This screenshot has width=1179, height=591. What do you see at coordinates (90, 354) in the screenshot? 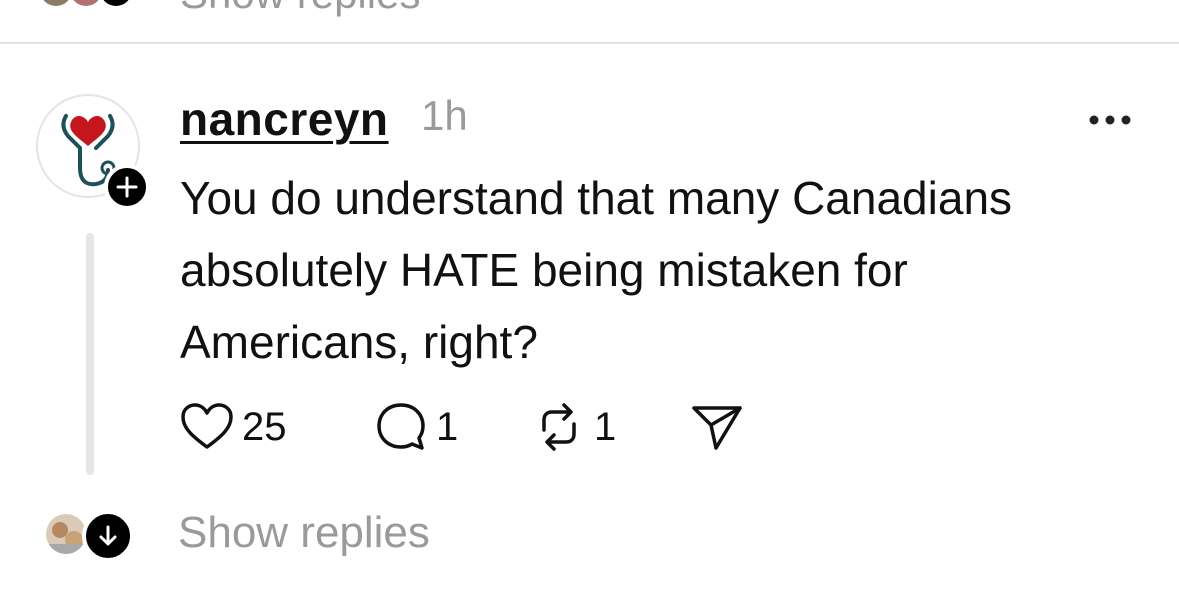
I see `thread-line` at bounding box center [90, 354].